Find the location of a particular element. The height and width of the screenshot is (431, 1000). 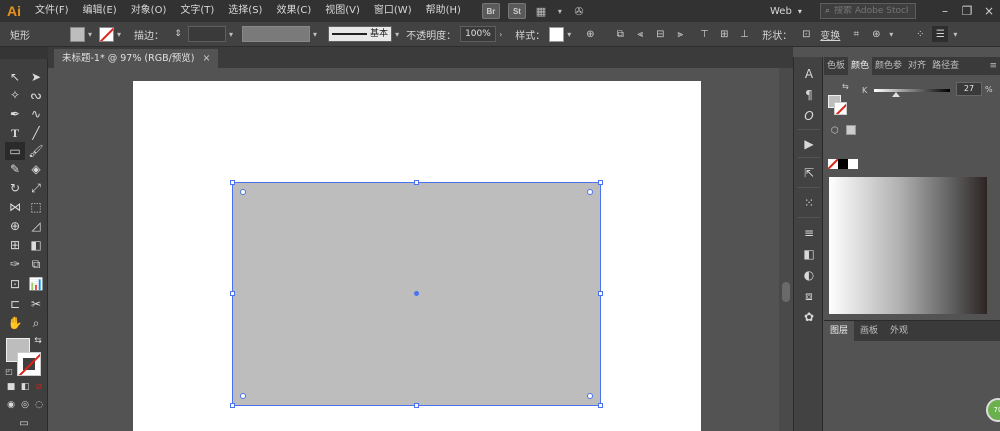

pen-tool-icon: ✒ is located at coordinates (15, 114).